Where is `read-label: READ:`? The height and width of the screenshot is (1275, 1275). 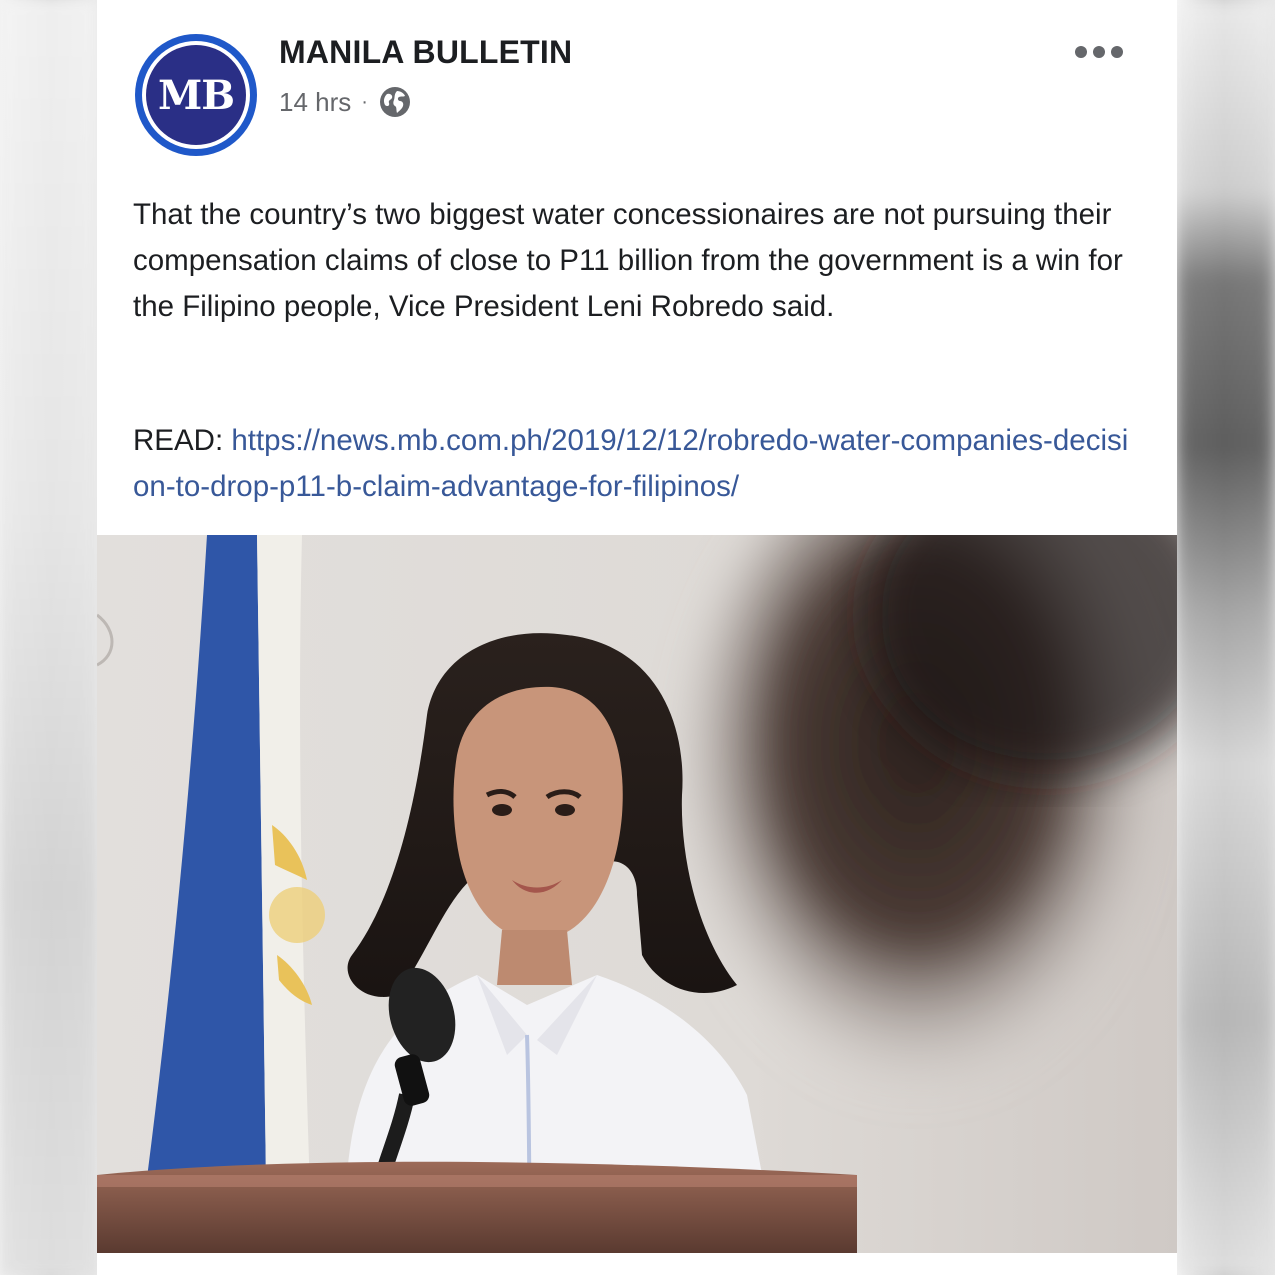
read-label: READ: is located at coordinates (178, 440).